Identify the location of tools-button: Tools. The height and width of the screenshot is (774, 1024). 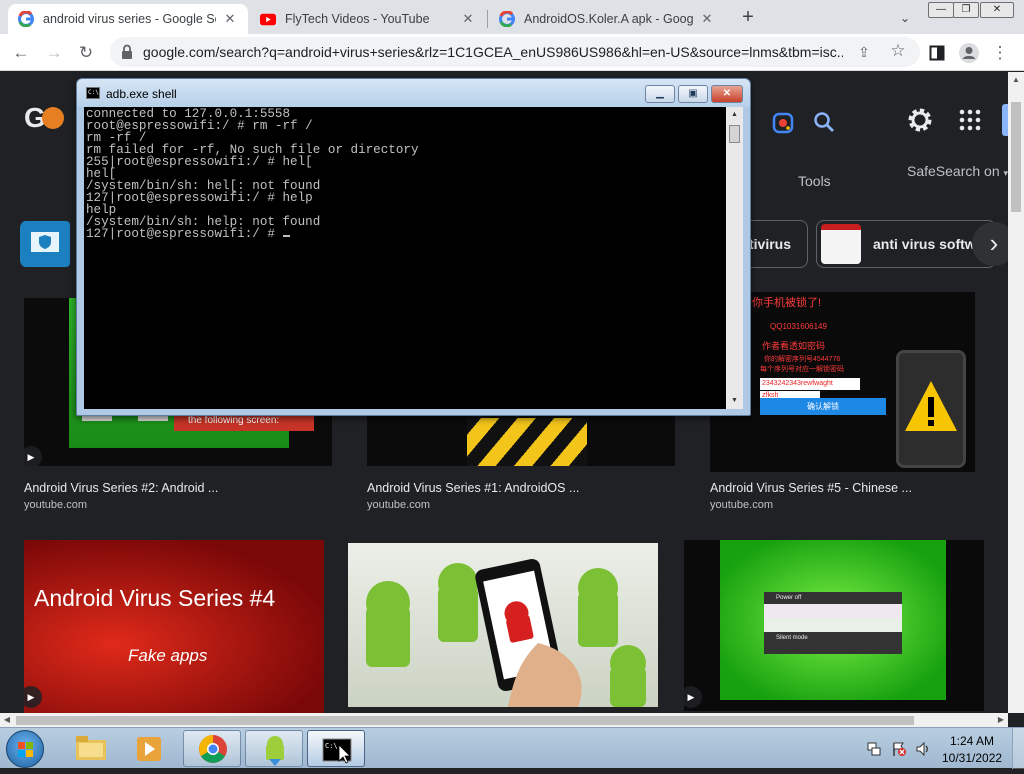
(814, 181).